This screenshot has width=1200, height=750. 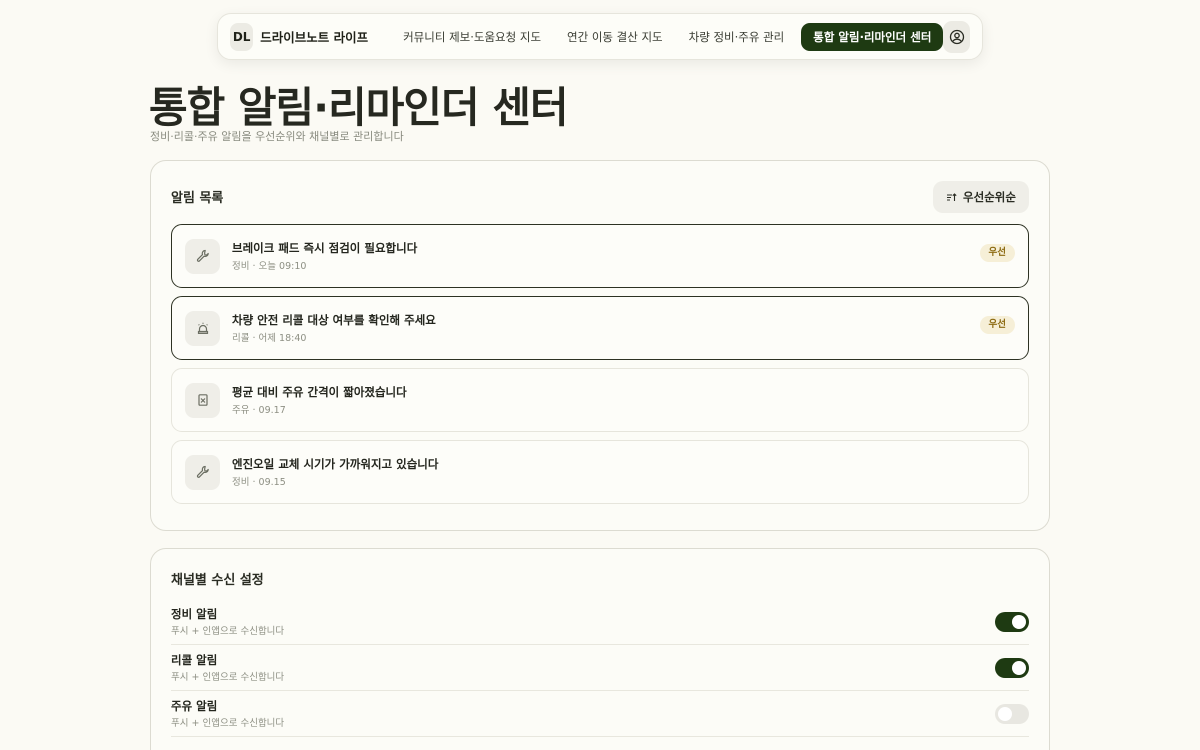 I want to click on alert-title: 엔진오일 교체 시기가 가까워지고 있습니다, so click(x=335, y=464).